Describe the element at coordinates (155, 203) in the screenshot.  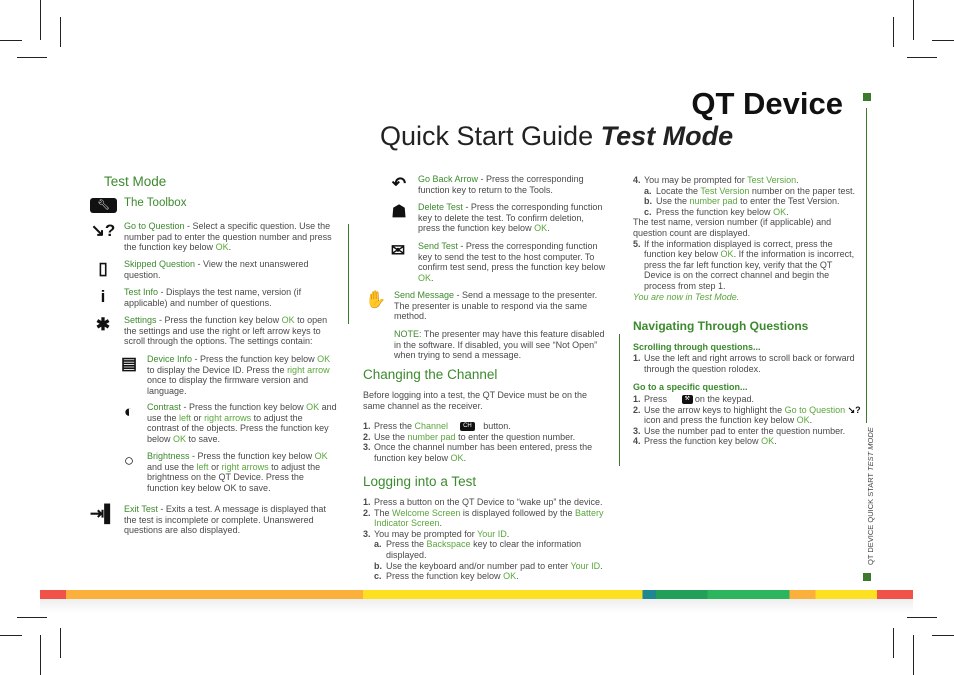
I see `toolbox-heading: The Toolbox` at that location.